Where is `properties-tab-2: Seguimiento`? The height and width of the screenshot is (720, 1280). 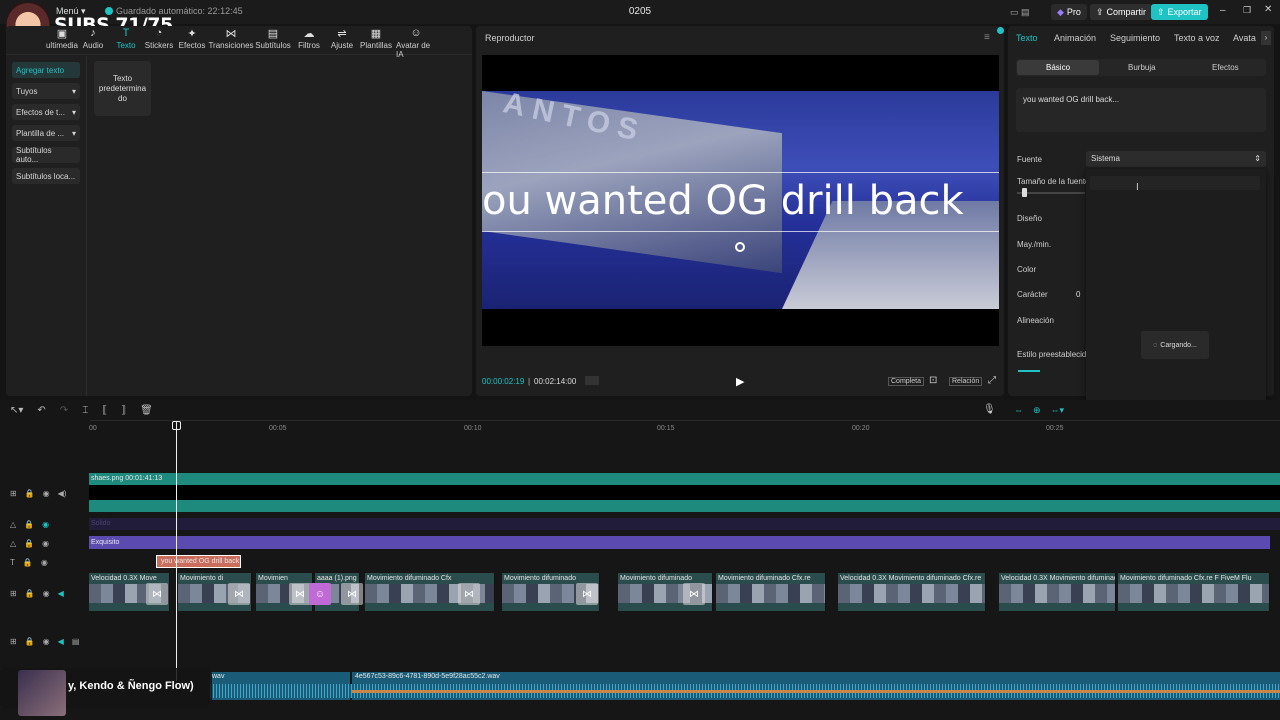
properties-tab-2: Seguimiento is located at coordinates (1135, 38).